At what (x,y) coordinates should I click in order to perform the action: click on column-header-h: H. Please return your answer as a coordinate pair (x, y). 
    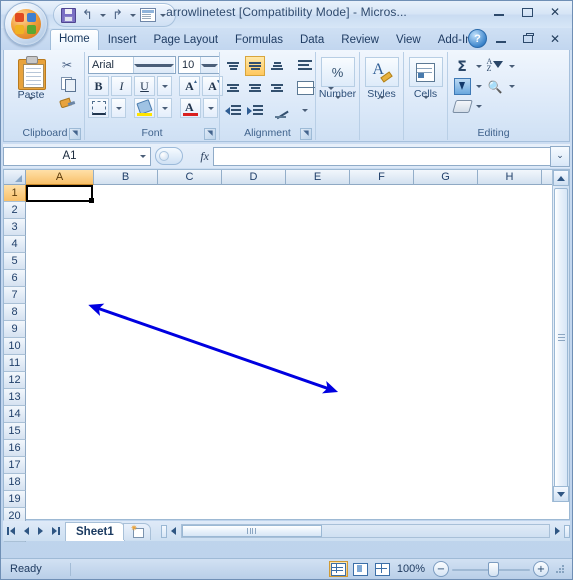
    Looking at the image, I should click on (510, 177).